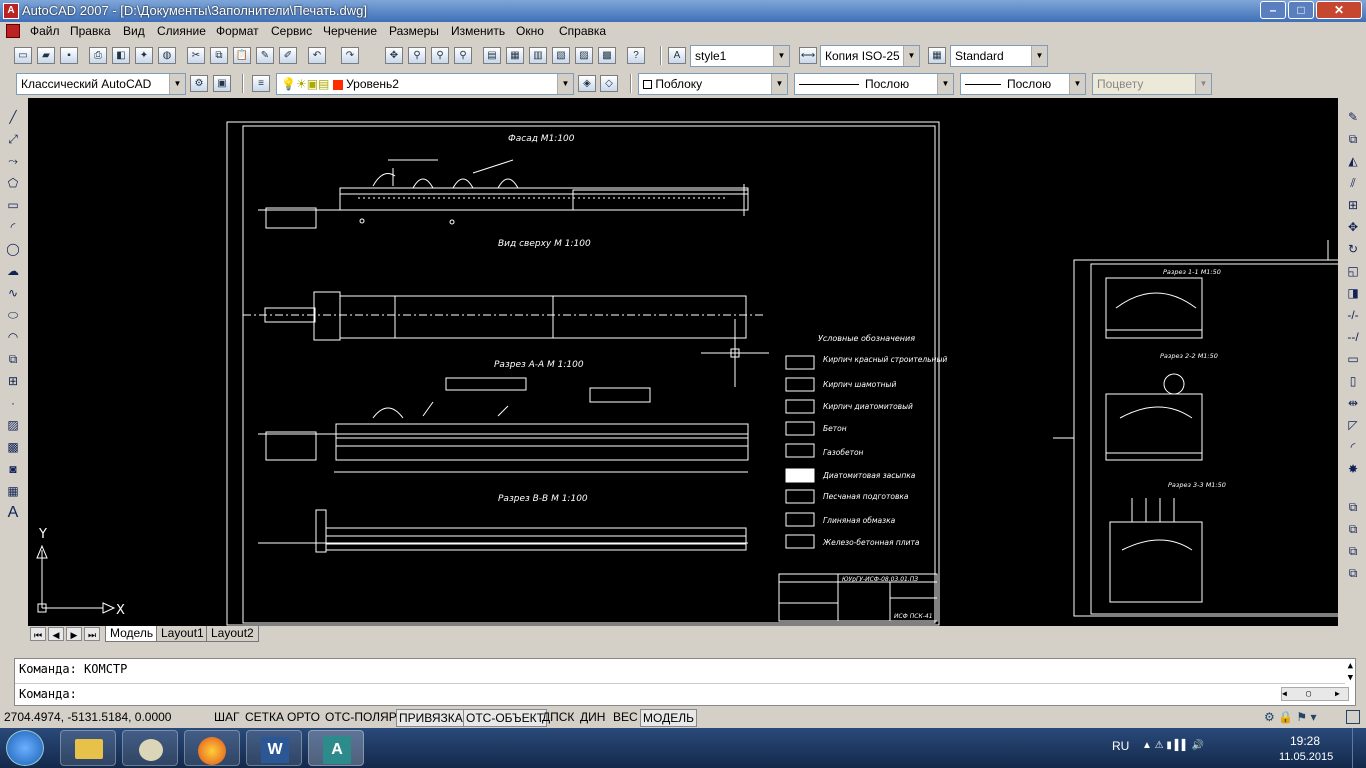 The image size is (1366, 768). I want to click on erase-icon: ✎, so click(1353, 117).